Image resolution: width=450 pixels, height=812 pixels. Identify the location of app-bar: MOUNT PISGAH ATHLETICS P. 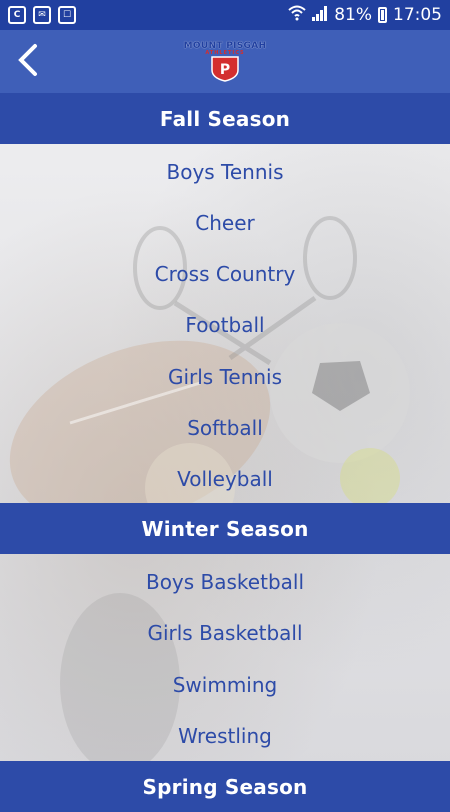
(225, 61).